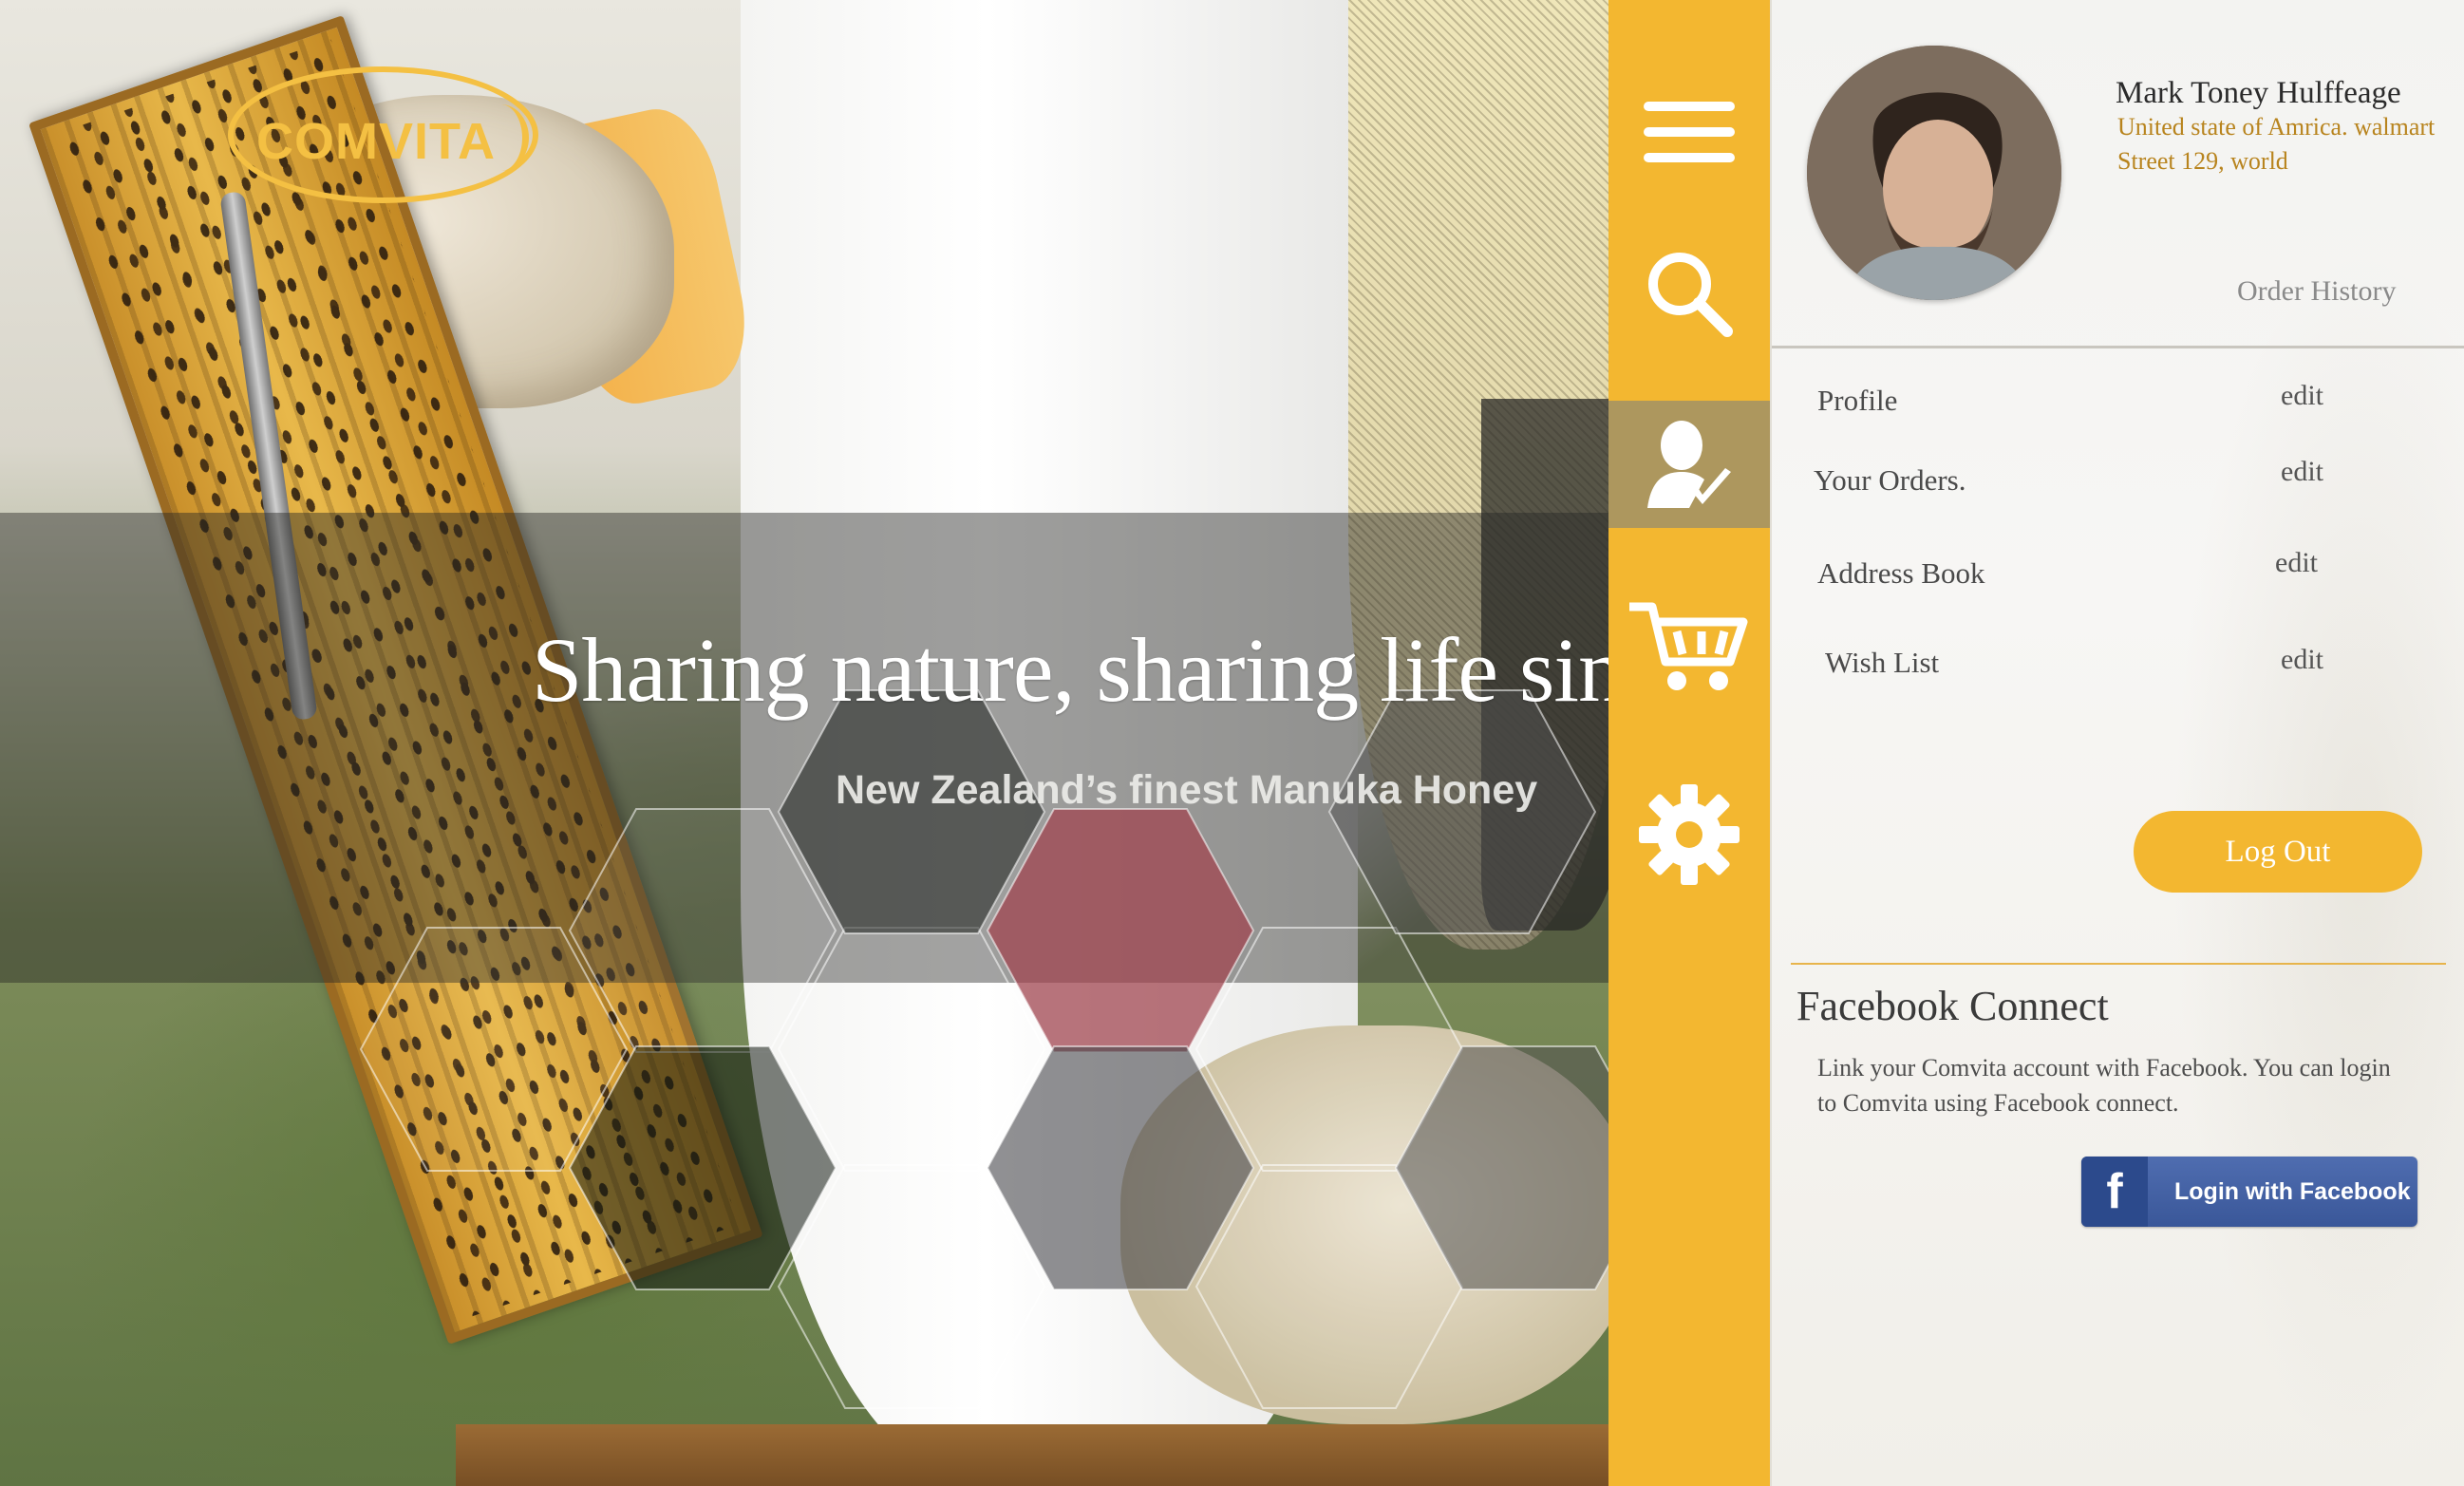 Image resolution: width=2464 pixels, height=1486 pixels. Describe the element at coordinates (1689, 743) in the screenshot. I see `icon-rail` at that location.